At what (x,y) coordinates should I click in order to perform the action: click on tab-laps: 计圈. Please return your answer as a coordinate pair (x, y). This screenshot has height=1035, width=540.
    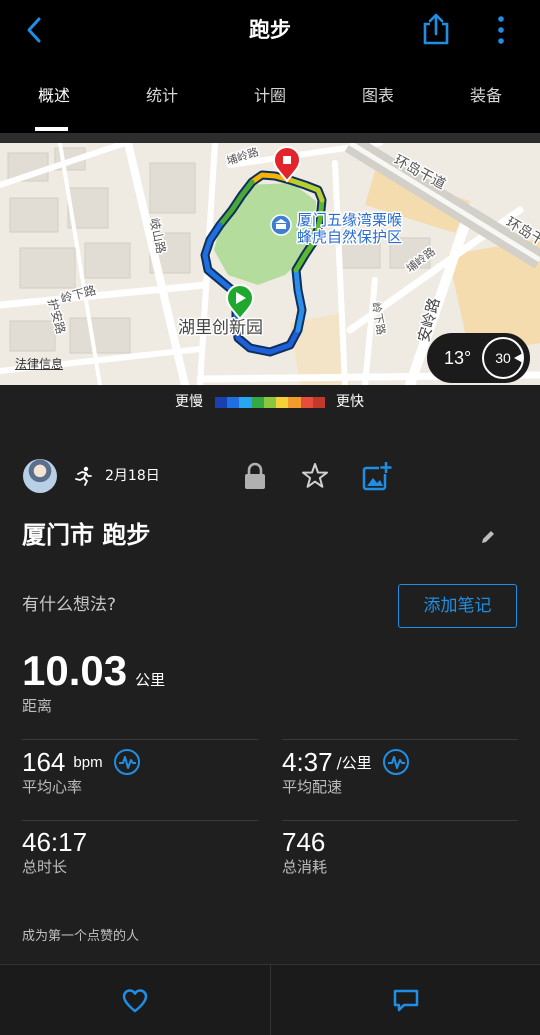
    Looking at the image, I should click on (270, 96).